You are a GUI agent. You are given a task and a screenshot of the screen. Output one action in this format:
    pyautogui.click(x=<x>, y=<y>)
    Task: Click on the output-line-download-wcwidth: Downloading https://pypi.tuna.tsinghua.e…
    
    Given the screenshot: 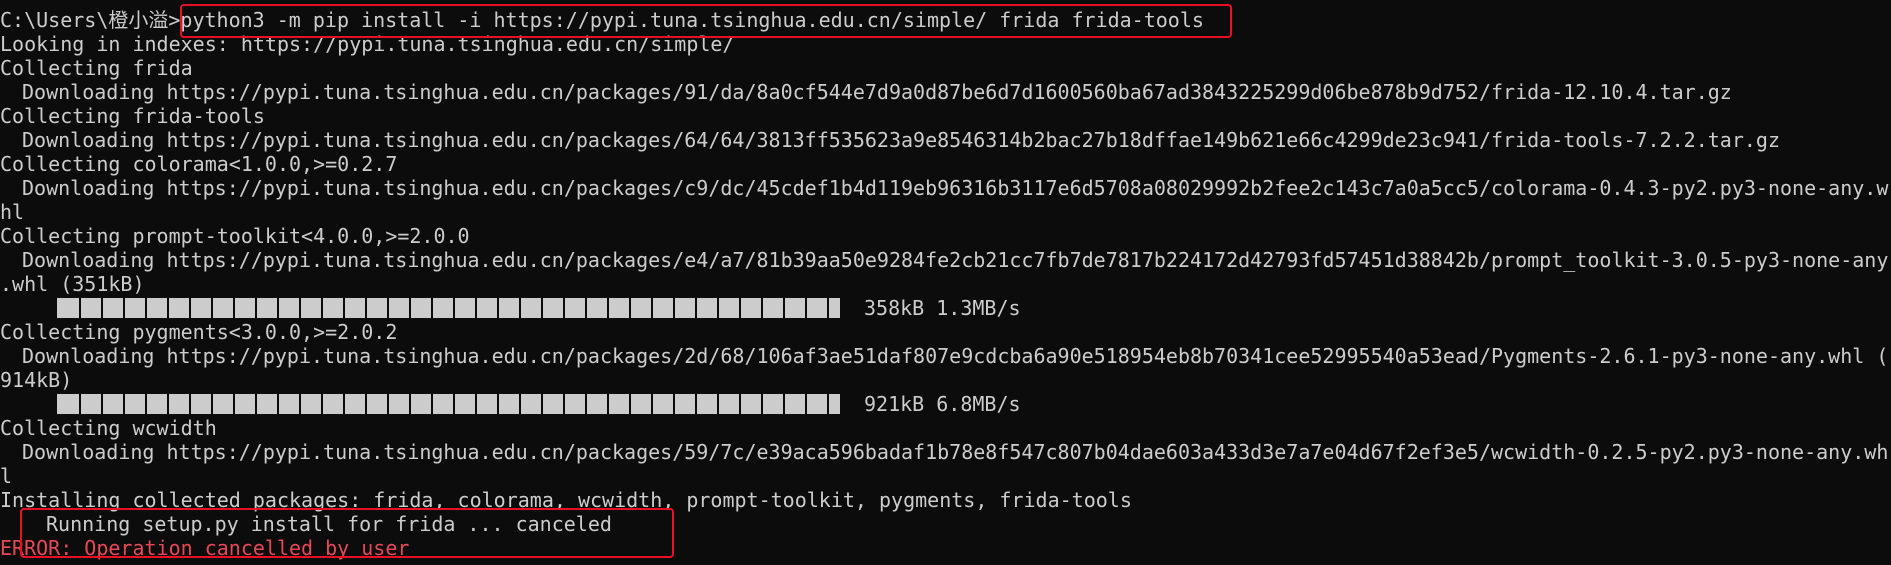 What is the action you would take?
    pyautogui.click(x=955, y=452)
    